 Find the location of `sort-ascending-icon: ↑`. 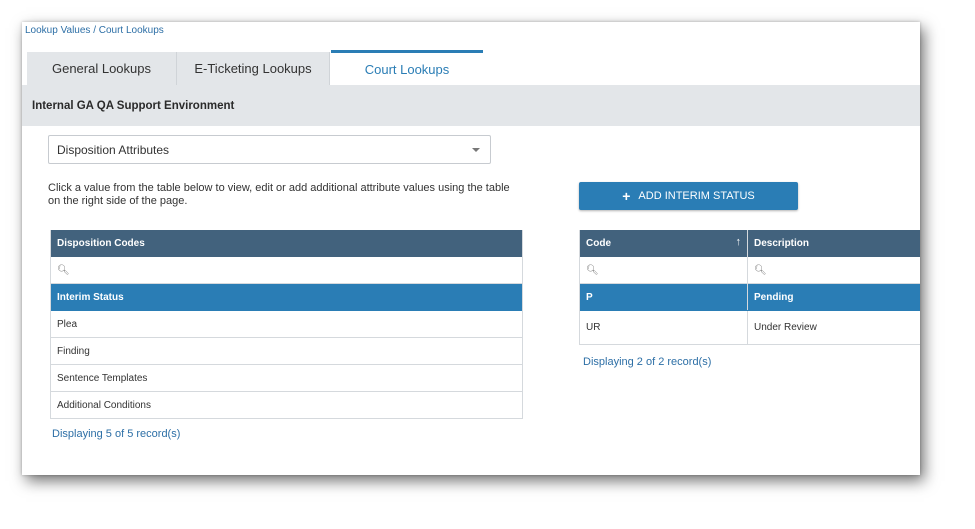

sort-ascending-icon: ↑ is located at coordinates (739, 242).